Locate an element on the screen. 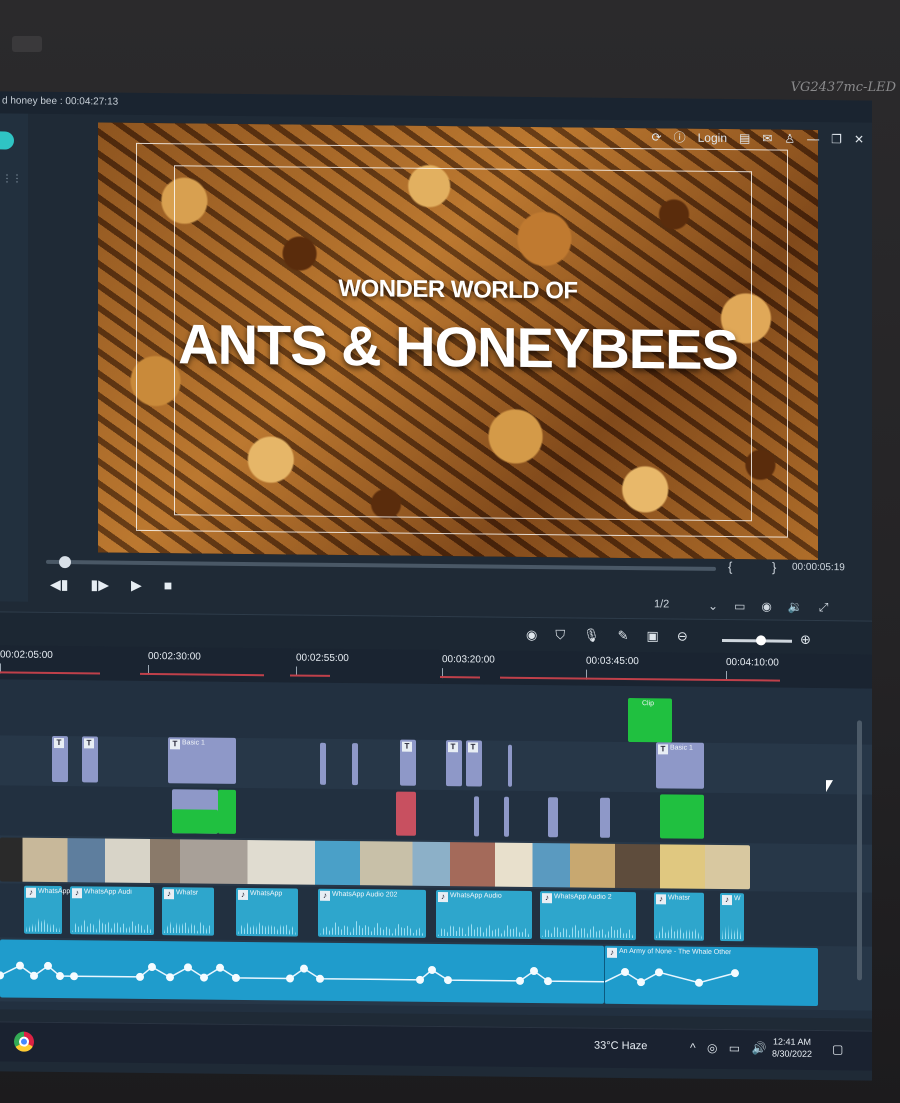  ruler-tick: 00:02:05:00 is located at coordinates (26, 655).